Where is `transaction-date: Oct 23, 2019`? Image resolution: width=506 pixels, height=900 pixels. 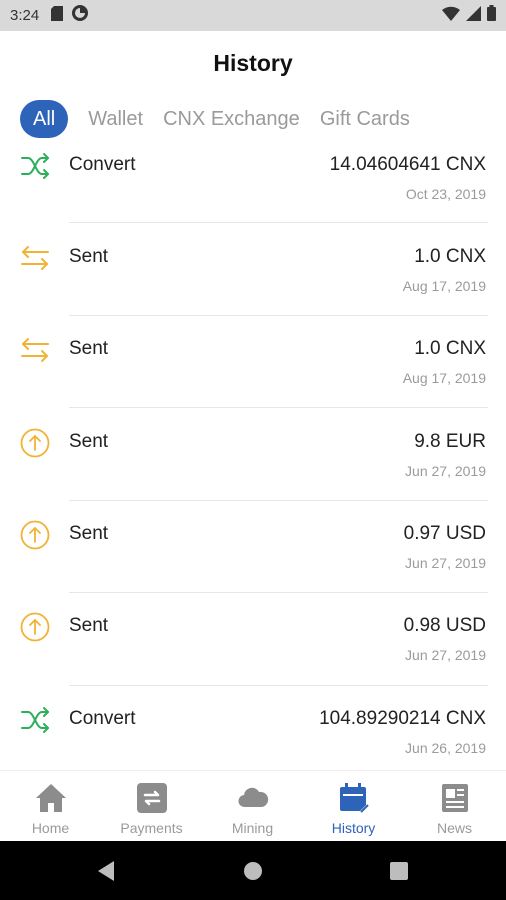 transaction-date: Oct 23, 2019 is located at coordinates (445, 194).